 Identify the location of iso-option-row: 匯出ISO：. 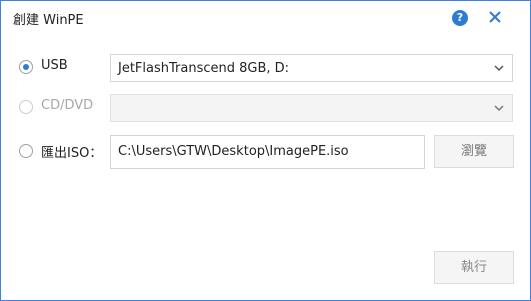
(69, 152).